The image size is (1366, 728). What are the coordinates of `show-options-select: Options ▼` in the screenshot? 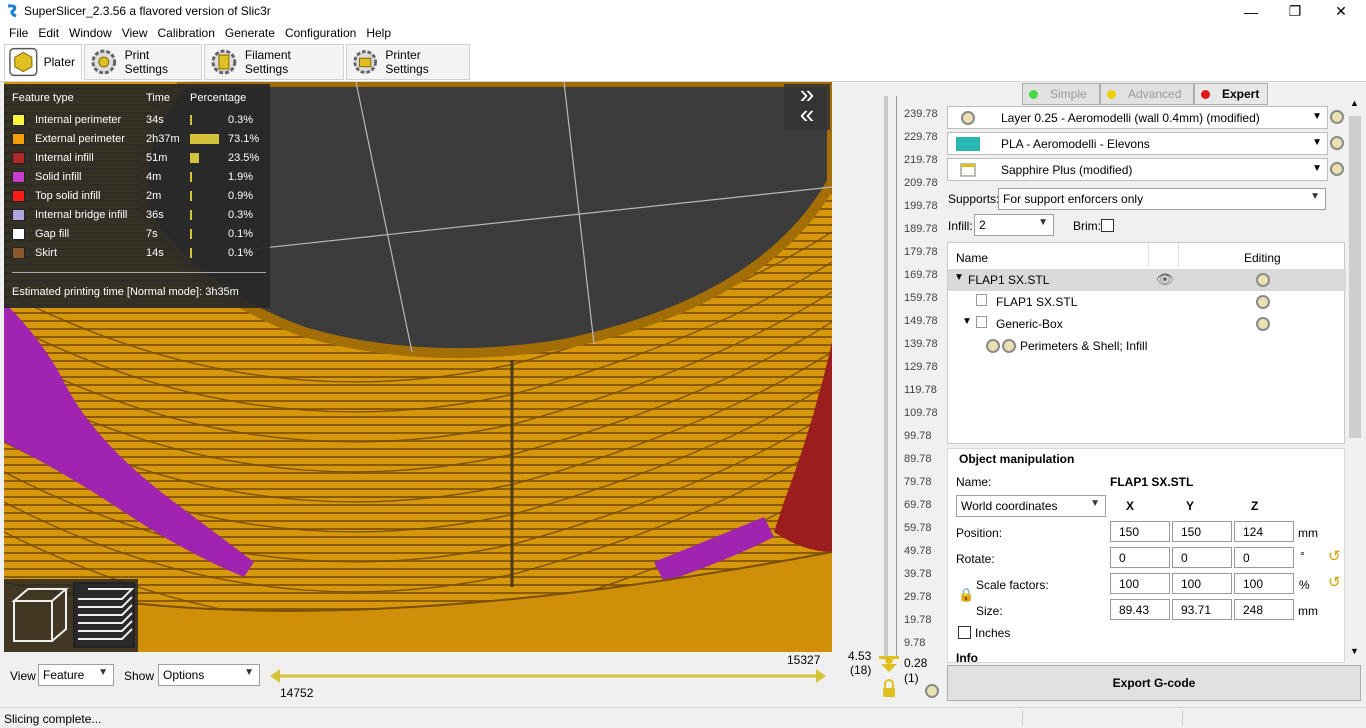 It's located at (209, 675).